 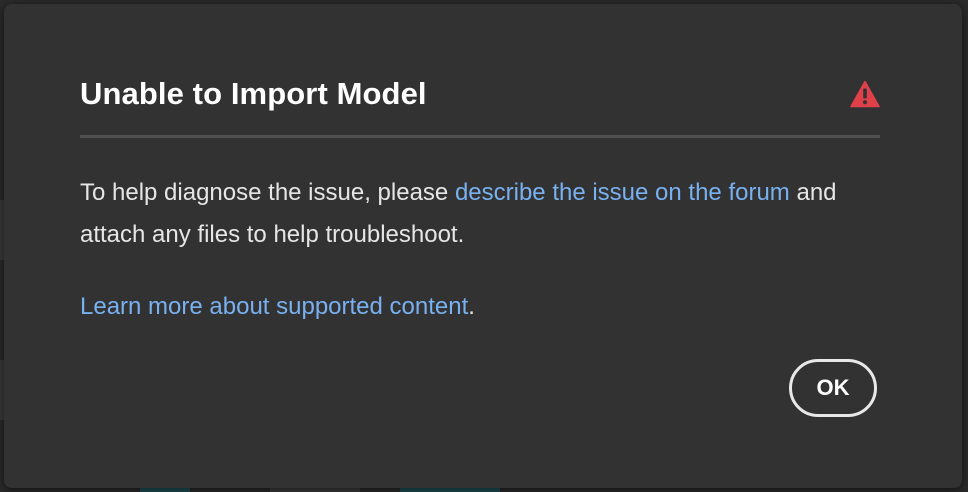 I want to click on forum-link: describe the issue on the forum, so click(x=622, y=192).